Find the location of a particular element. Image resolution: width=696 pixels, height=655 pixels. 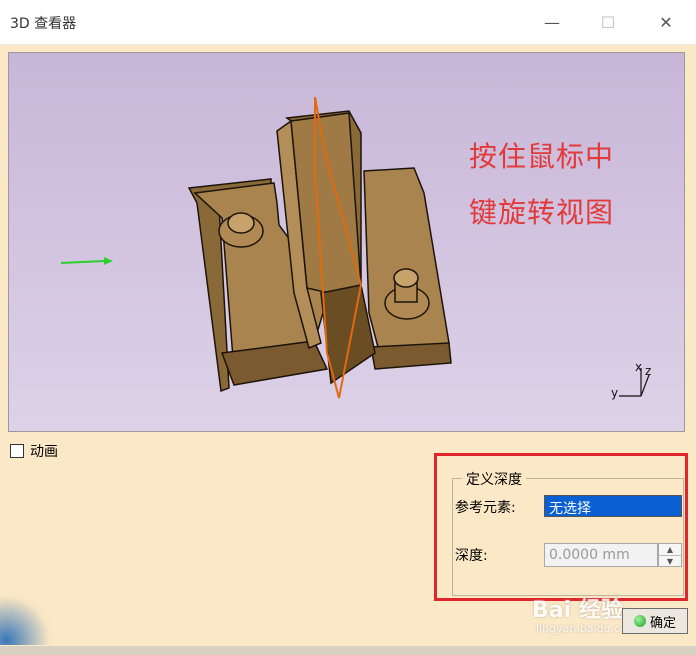

maximize-button: ☐ is located at coordinates (608, 22).